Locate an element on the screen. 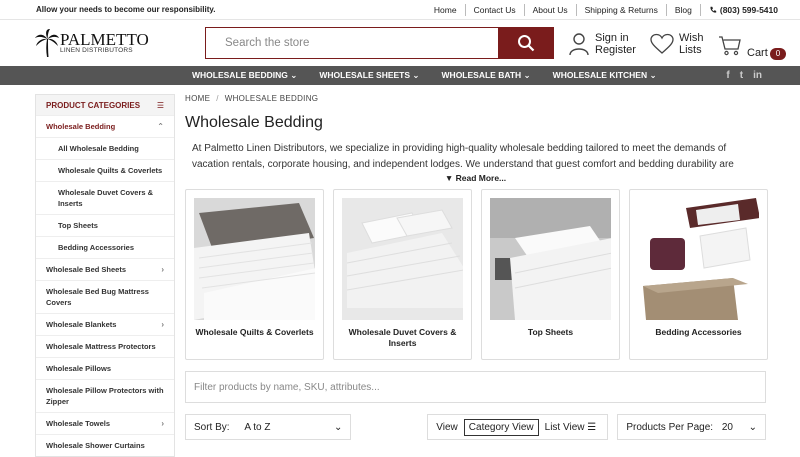  top-sheets-image is located at coordinates (550, 259).